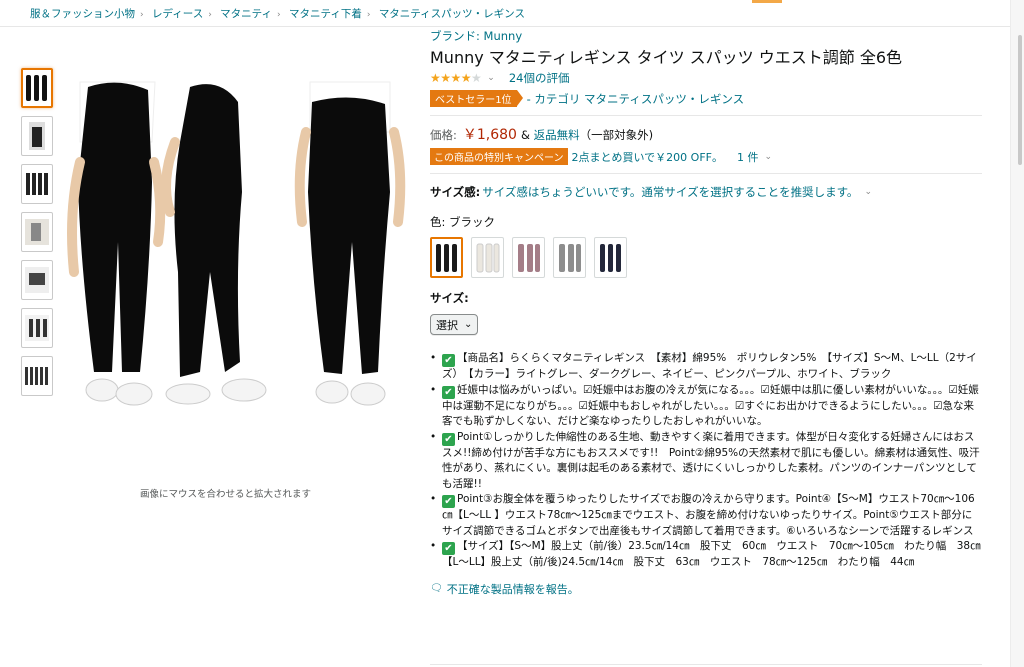 The height and width of the screenshot is (667, 1024). I want to click on bestseller-row: ベストセラー1位 - カテゴリ マタニティスパッツ・レギンス, so click(706, 98).